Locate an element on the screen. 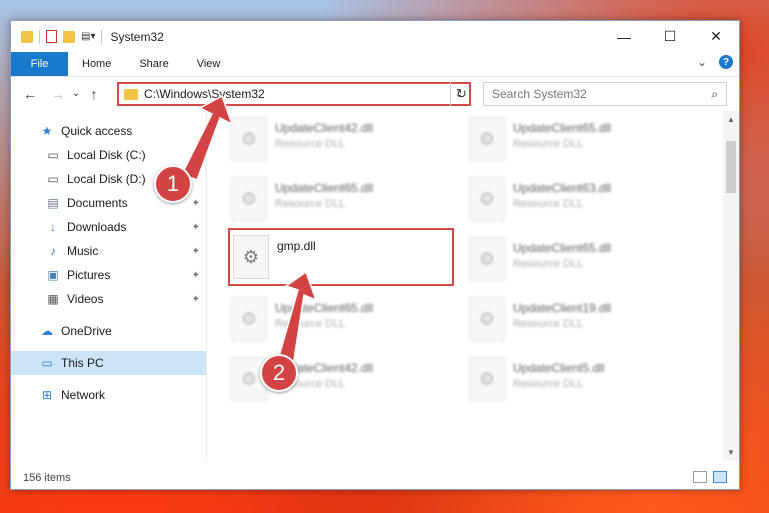  list-item: ⚙ UpdateClient42.dll Resource DLL is located at coordinates (341, 145).